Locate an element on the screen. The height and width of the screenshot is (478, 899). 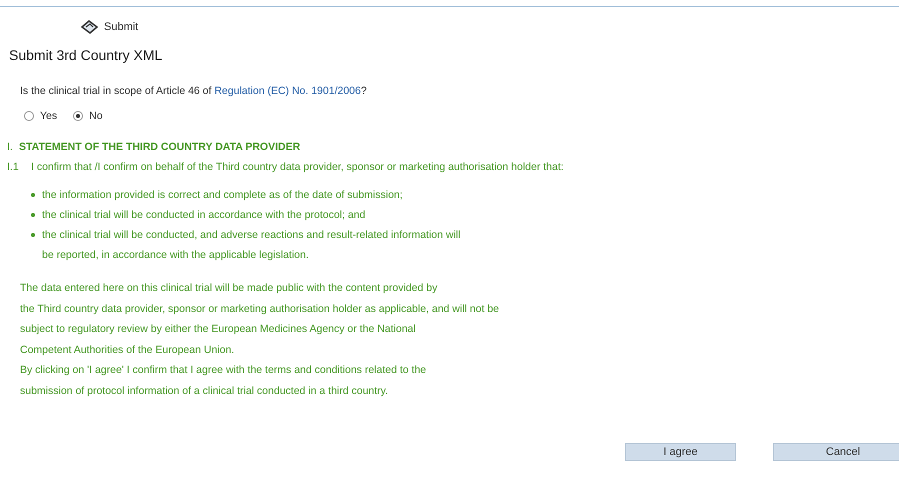
notice-text: The data entered here on this clinical trial will be made public with the content provided by is located at coordinates (229, 288).